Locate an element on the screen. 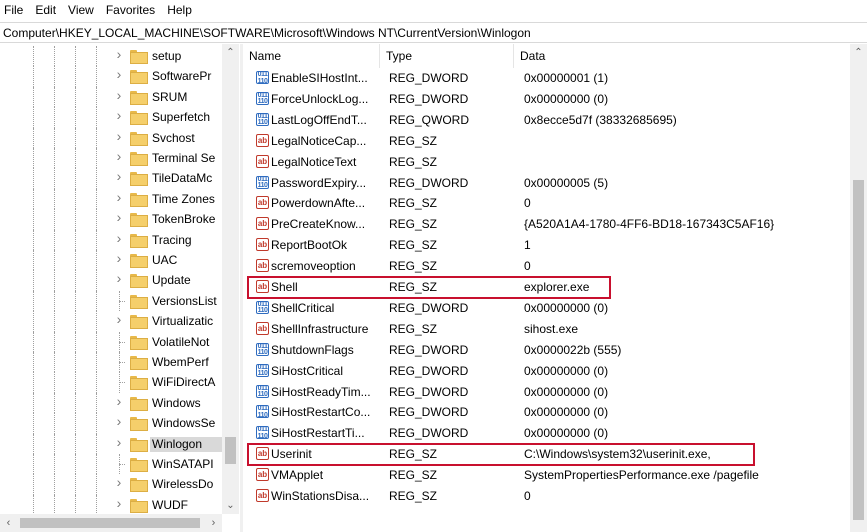  tree-item: › SRUM is located at coordinates (111, 97).